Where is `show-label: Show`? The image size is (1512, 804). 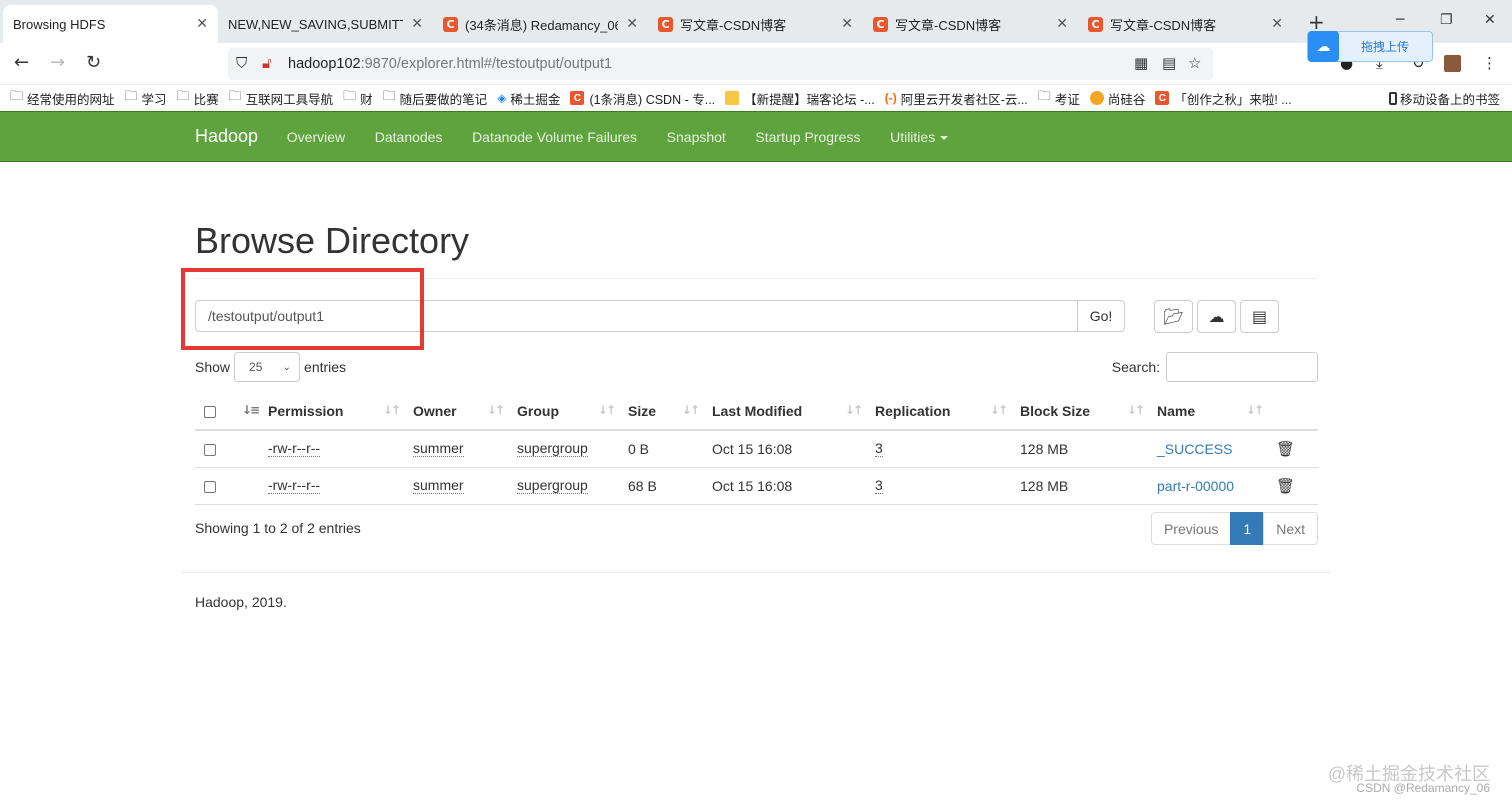 show-label: Show is located at coordinates (213, 367).